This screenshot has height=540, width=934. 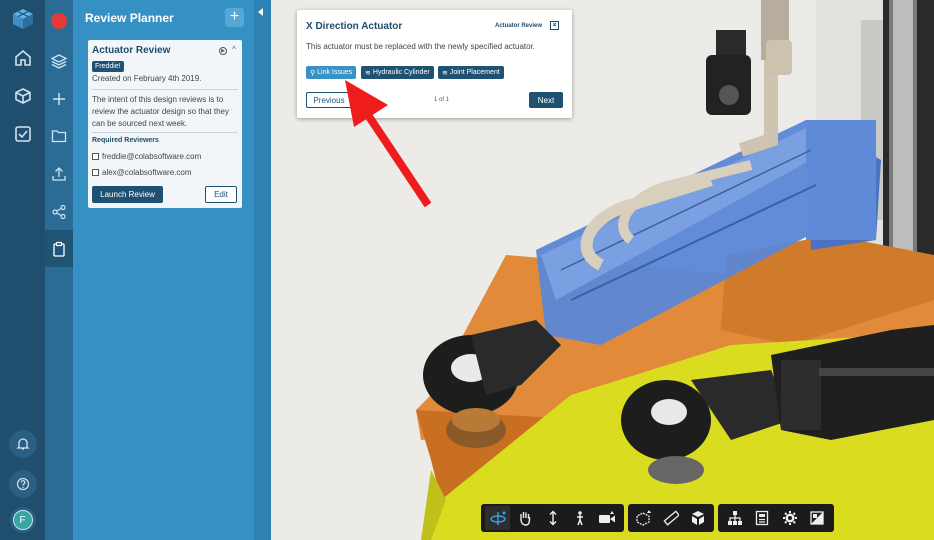 I want to click on avatar: F, so click(x=22, y=520).